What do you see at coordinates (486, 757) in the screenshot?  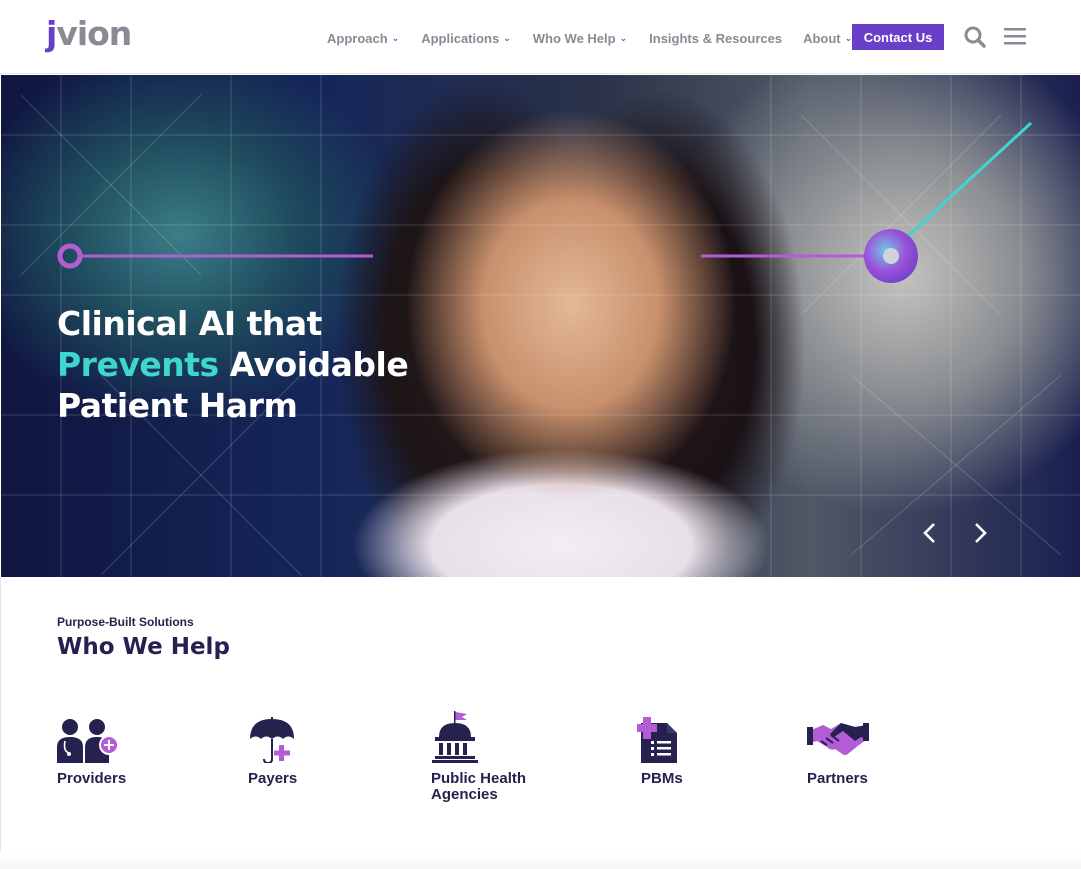 I see `who-we-help-public-health-agencies: Public Health Agencies` at bounding box center [486, 757].